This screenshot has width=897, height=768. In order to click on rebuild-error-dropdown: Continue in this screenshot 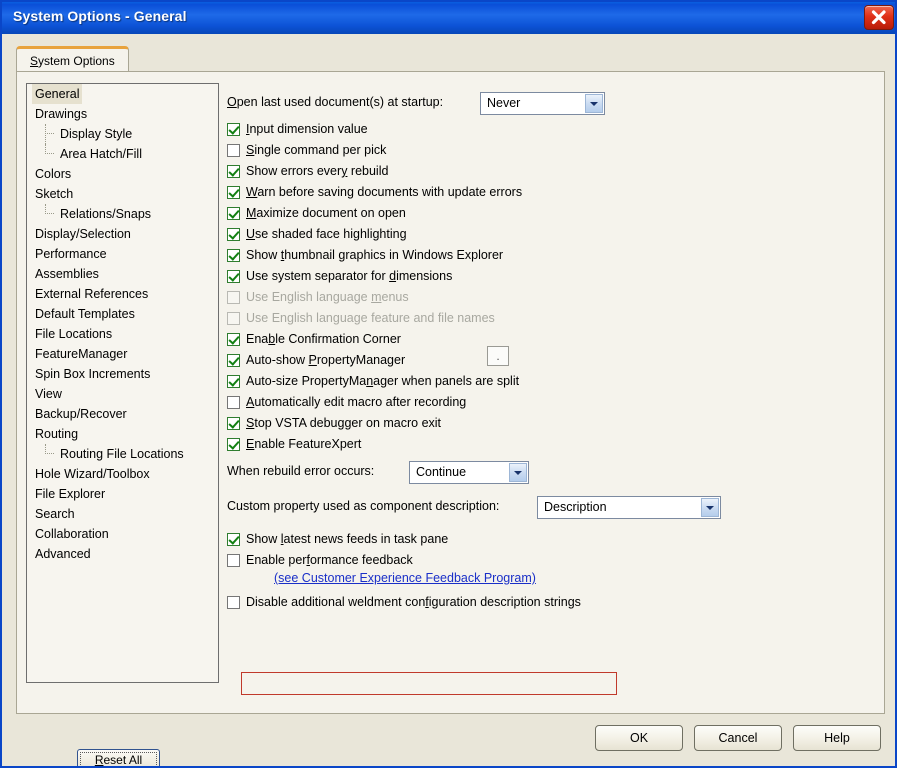, I will do `click(469, 472)`.